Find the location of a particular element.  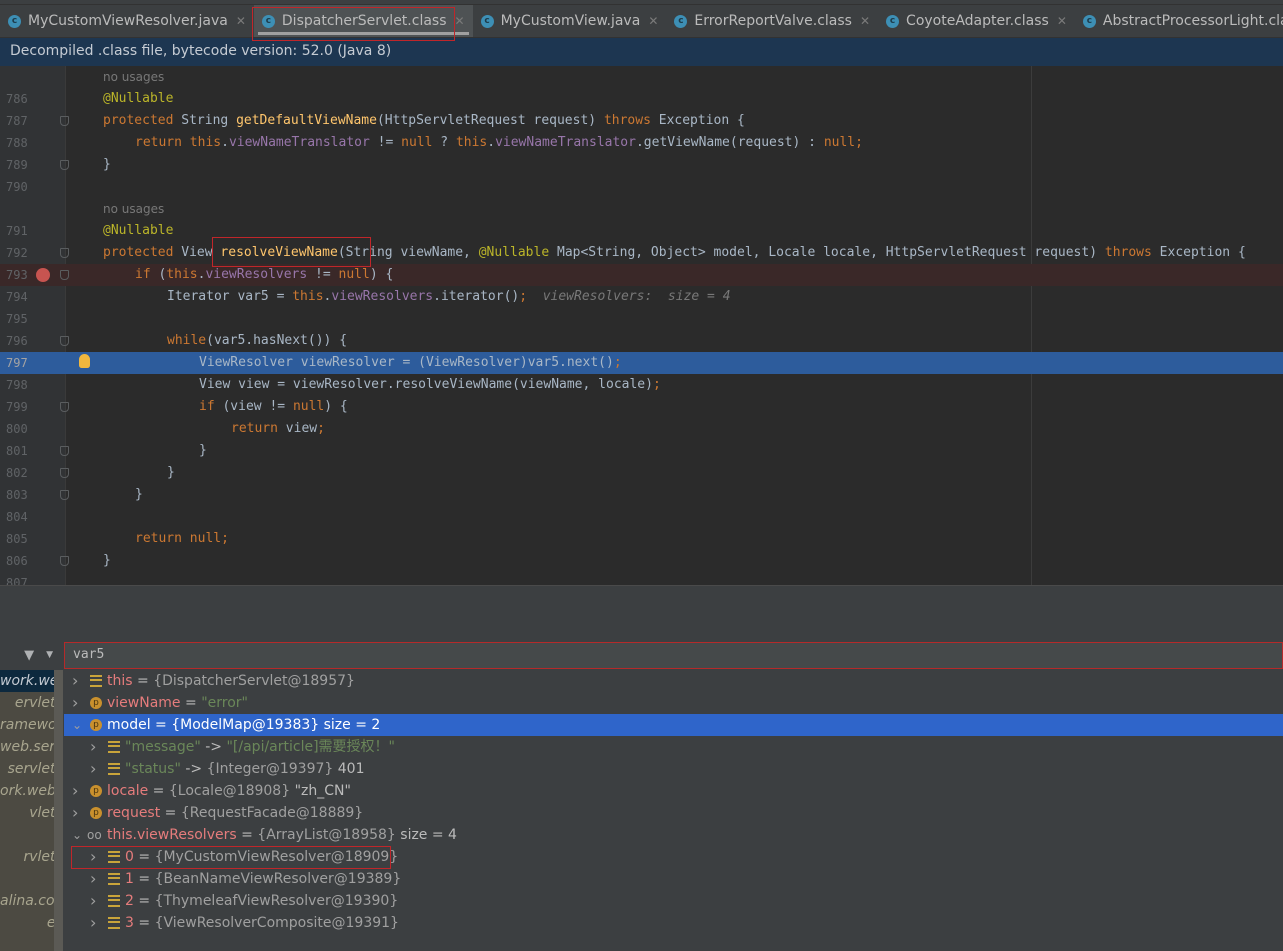

watch-expression-input: var5 is located at coordinates (673, 655).